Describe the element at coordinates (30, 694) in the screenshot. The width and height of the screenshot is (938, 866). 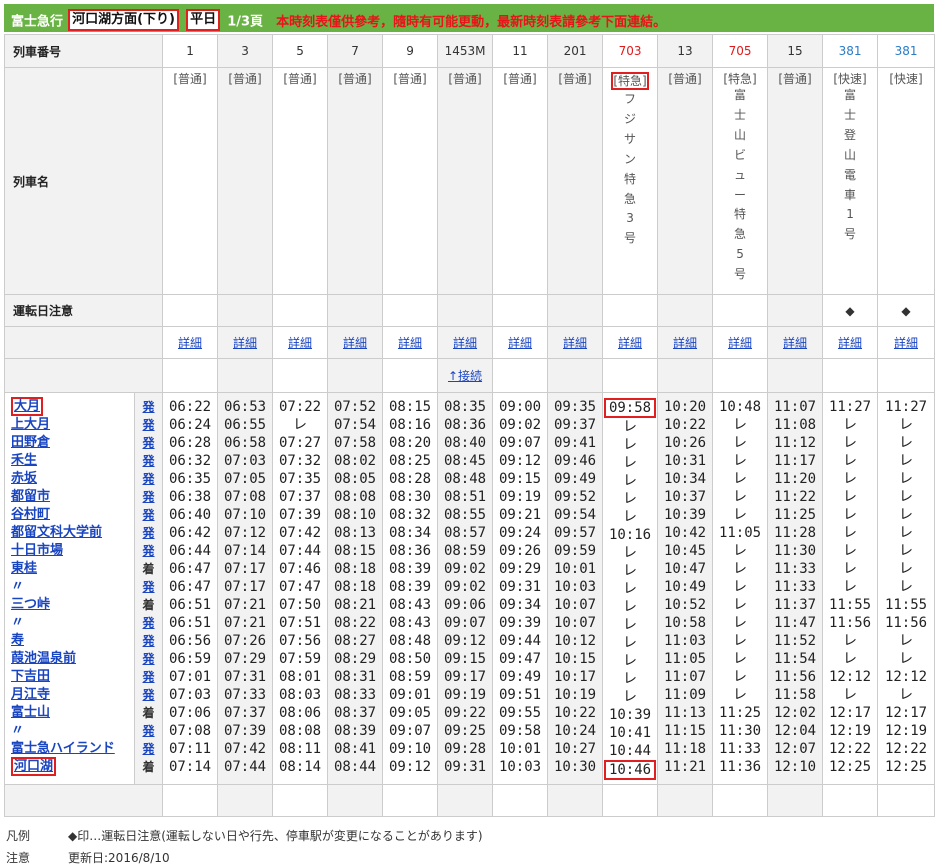
I see `station-link: 月江寺` at that location.